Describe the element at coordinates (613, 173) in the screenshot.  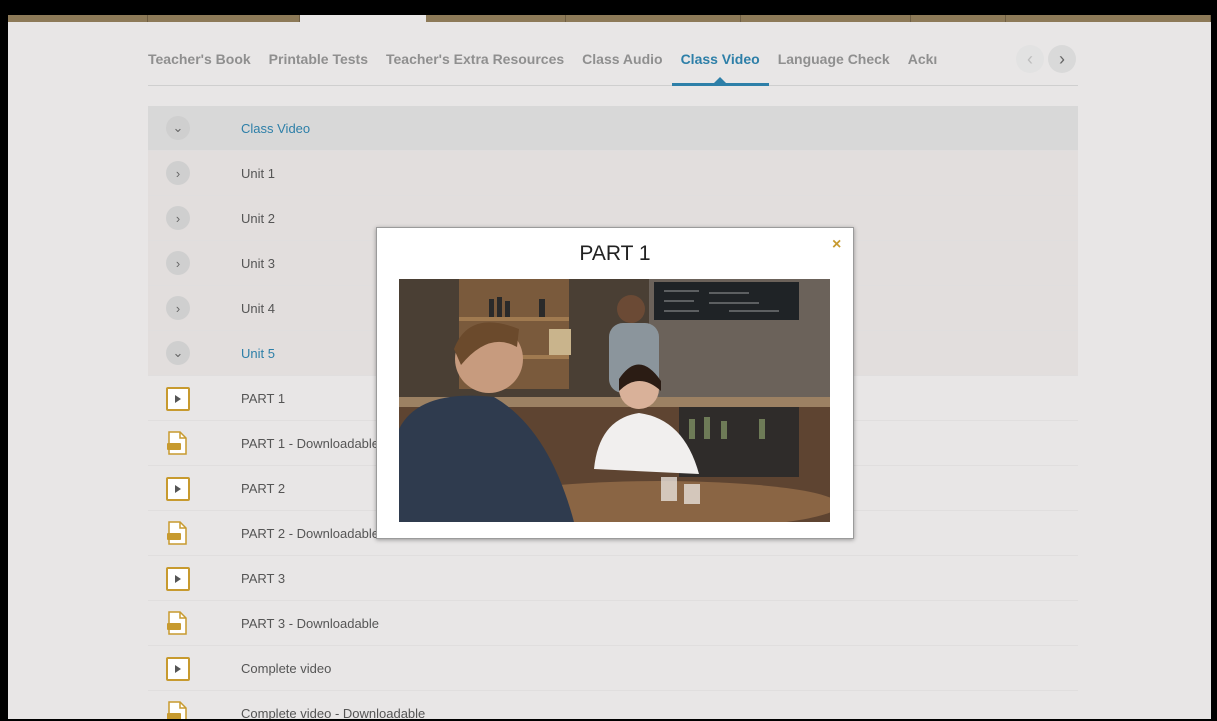
I see `unit-row: › Unit 1` at that location.